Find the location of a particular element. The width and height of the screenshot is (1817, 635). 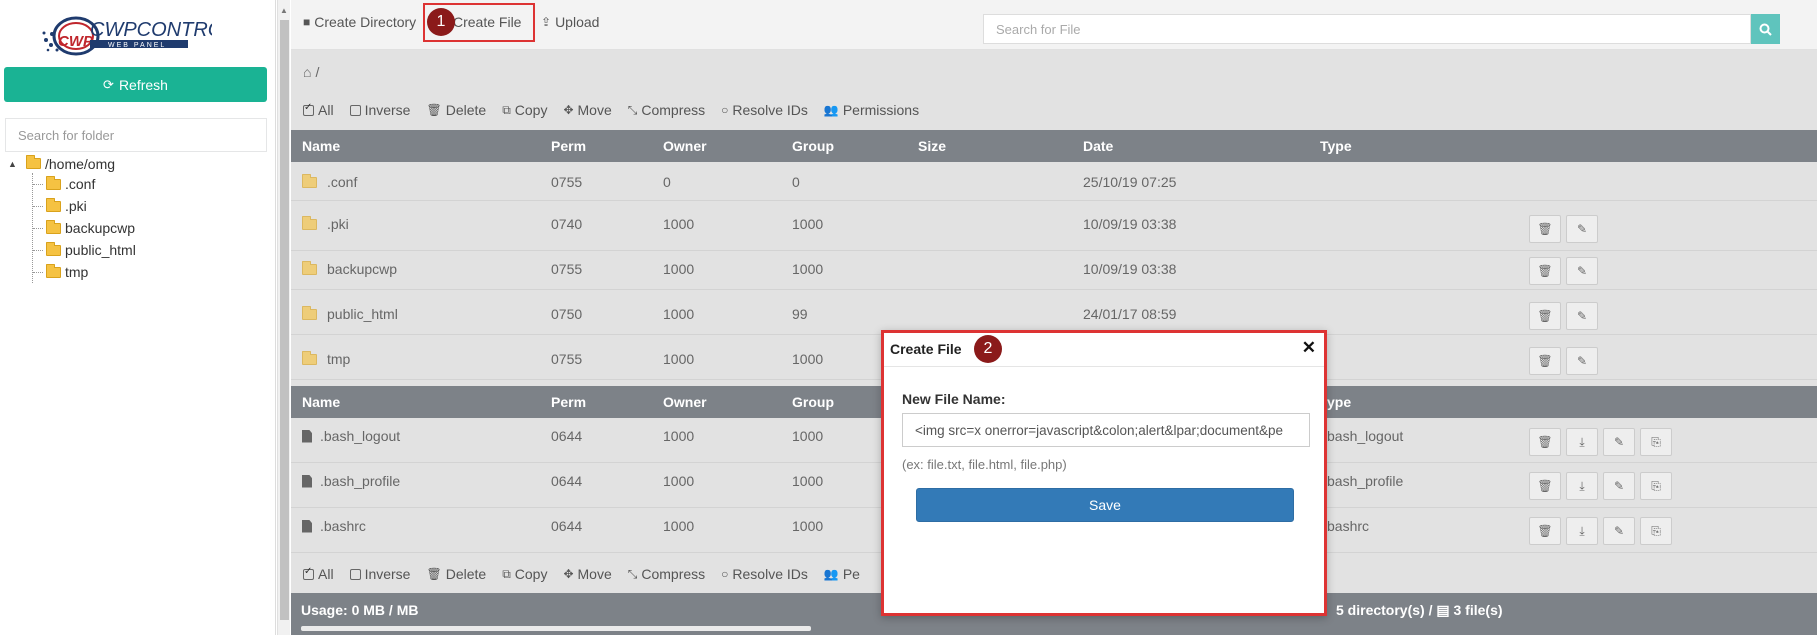

tree-item-public-html: public_html is located at coordinates (84, 250).